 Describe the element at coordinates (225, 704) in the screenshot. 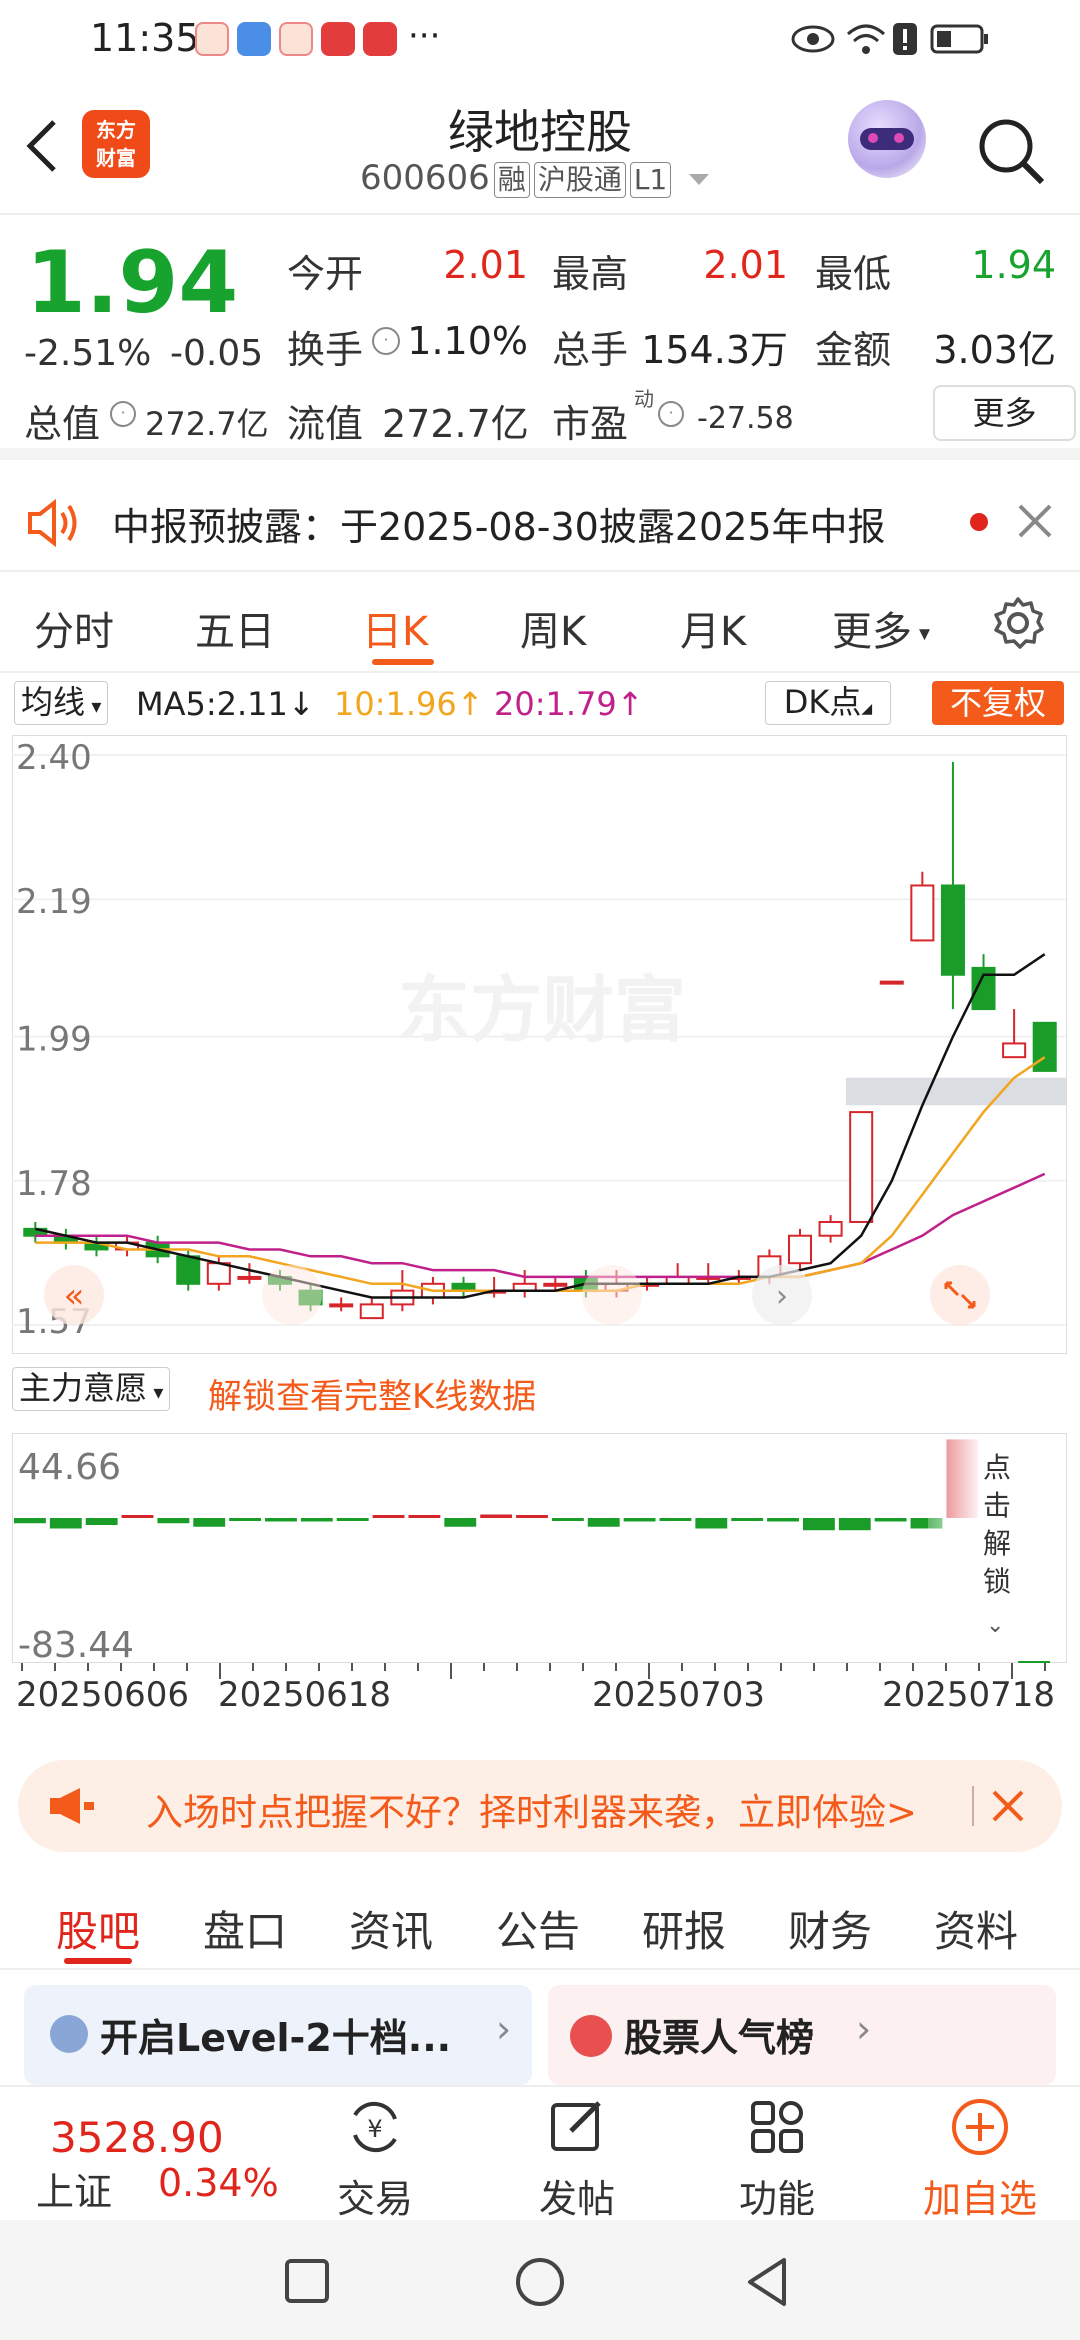

I see `ma5-legend: MA5:2.11↓` at that location.